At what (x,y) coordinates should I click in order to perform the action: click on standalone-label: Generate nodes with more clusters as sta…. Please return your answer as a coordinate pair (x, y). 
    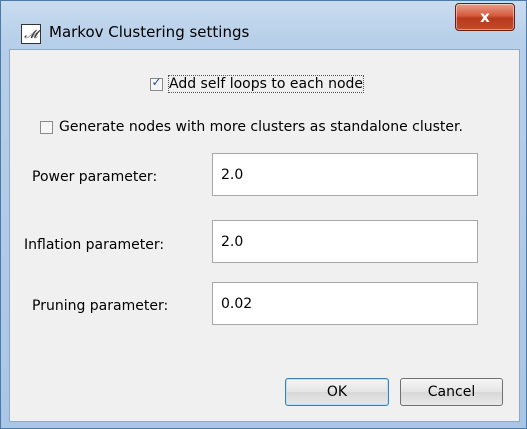
    Looking at the image, I should click on (261, 127).